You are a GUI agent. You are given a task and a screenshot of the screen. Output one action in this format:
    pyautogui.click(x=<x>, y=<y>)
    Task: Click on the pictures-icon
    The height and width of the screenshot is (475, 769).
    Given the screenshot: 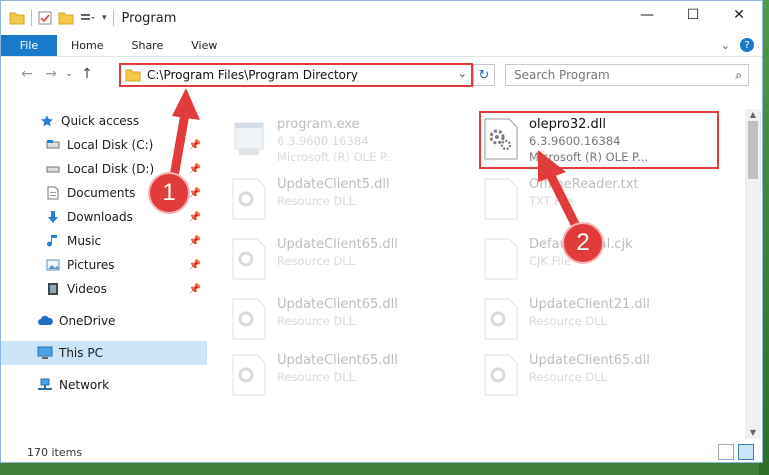 What is the action you would take?
    pyautogui.click(x=53, y=265)
    